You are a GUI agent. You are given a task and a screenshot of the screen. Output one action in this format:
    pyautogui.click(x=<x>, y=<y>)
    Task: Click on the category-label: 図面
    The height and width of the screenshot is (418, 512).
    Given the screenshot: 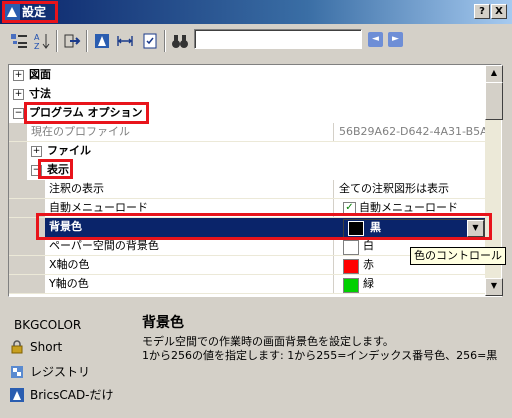 What is the action you would take?
    pyautogui.click(x=40, y=74)
    